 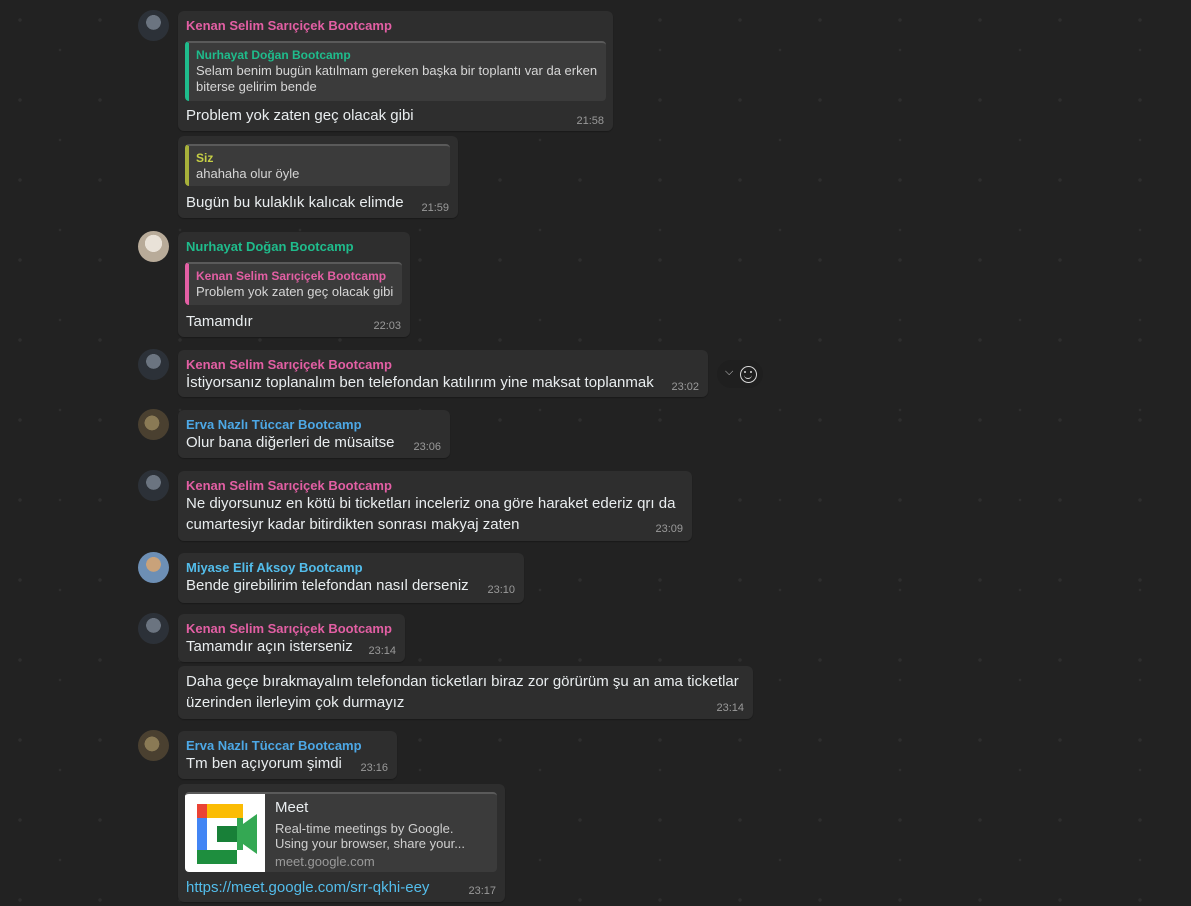 I want to click on message-text: Tamamdır, so click(x=219, y=321).